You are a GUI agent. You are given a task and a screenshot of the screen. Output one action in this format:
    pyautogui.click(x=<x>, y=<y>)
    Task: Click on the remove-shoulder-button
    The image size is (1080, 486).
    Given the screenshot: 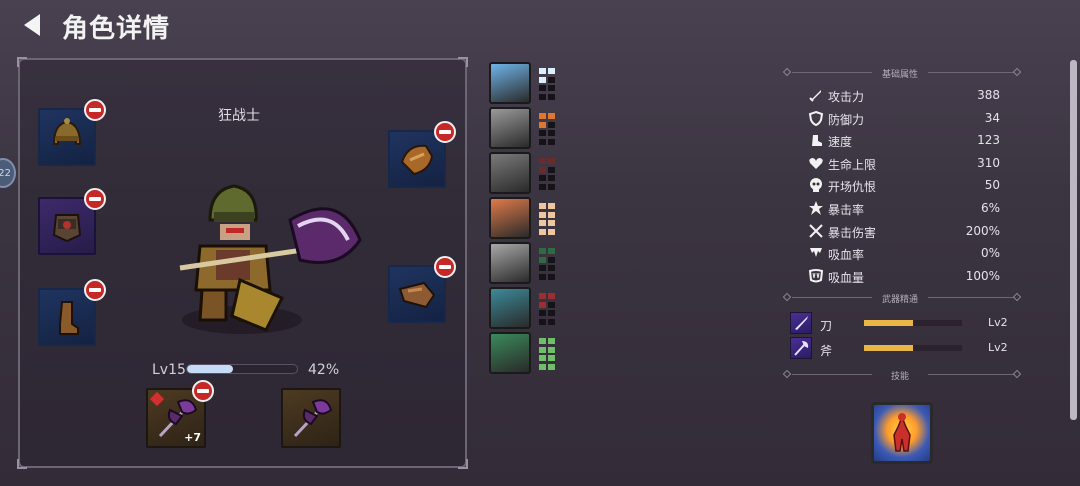 What is the action you would take?
    pyautogui.click(x=445, y=132)
    